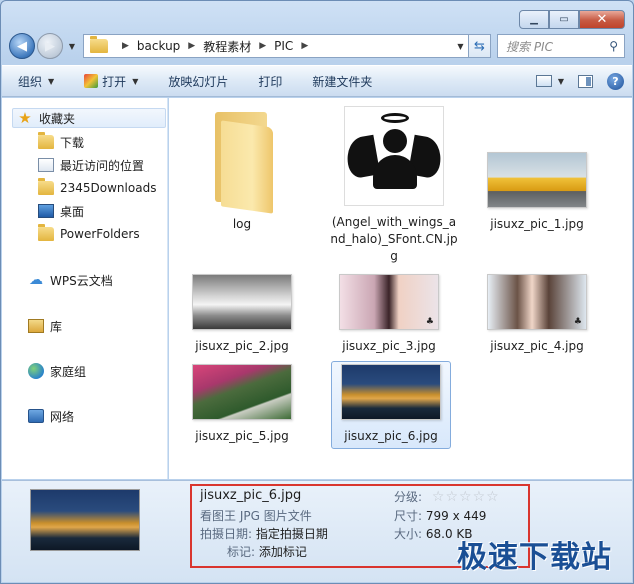 This screenshot has width=634, height=584. I want to click on chevron-down-icon: ▼, so click(561, 81).